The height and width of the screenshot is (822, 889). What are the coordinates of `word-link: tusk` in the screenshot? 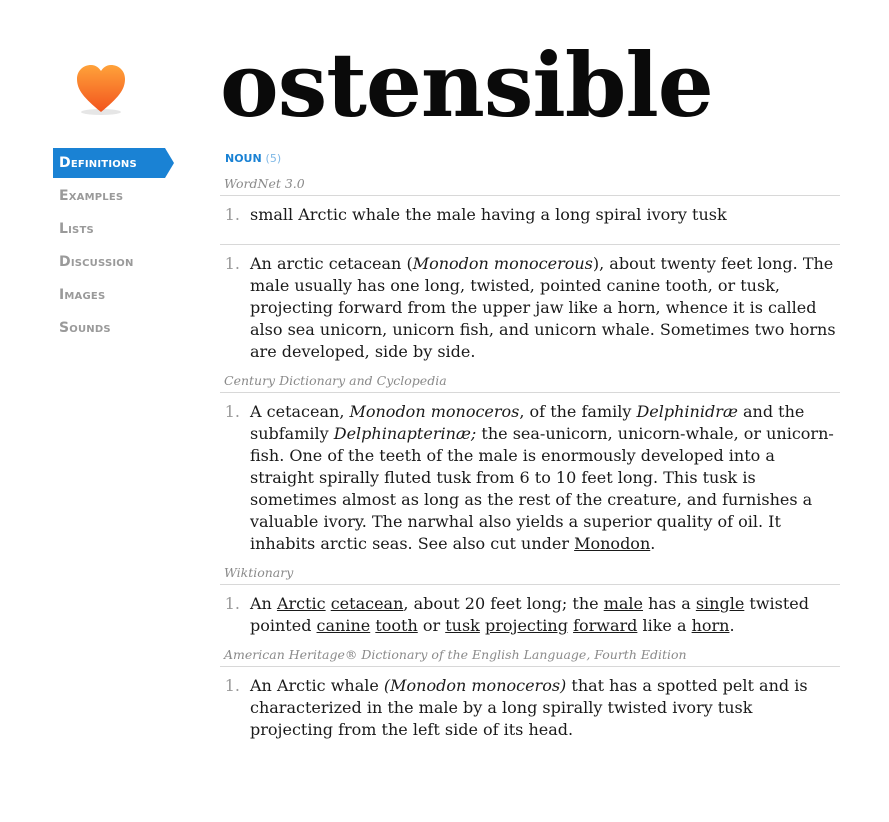 It's located at (462, 625).